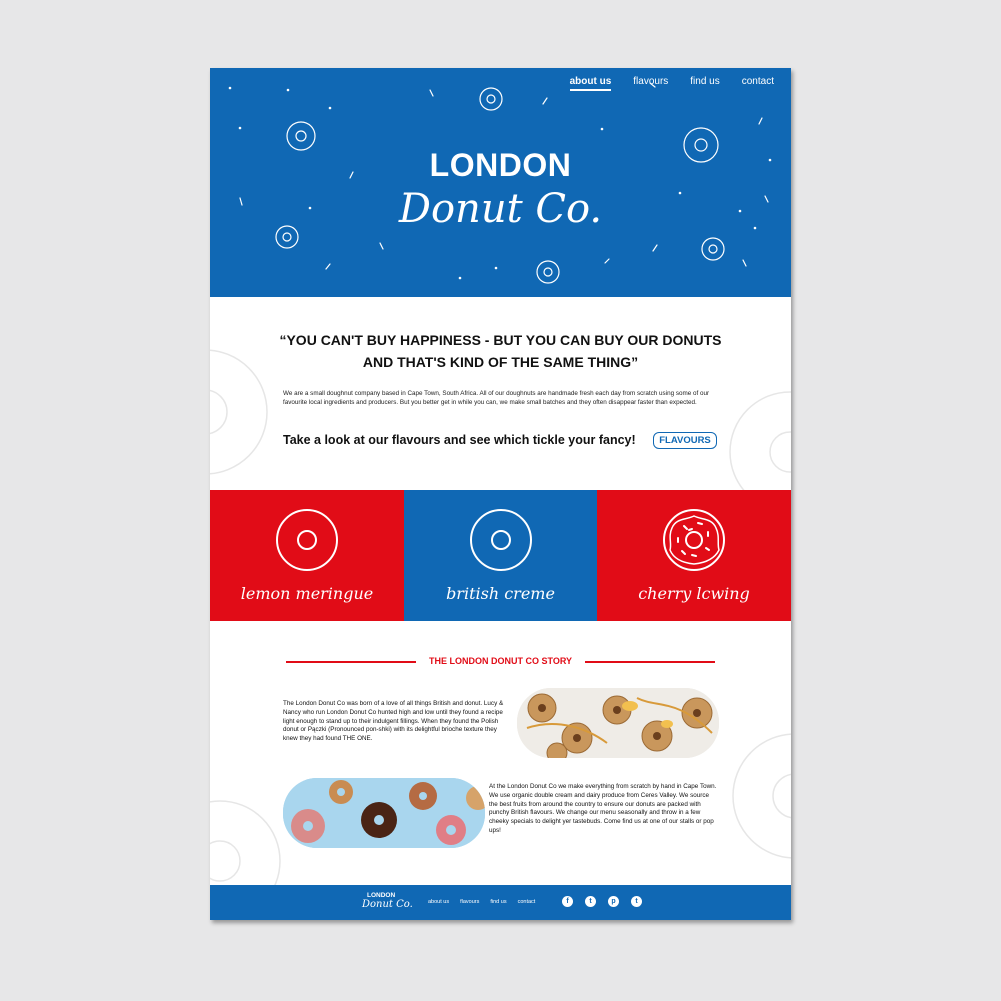  What do you see at coordinates (636, 901) in the screenshot?
I see `tumblr-icon: t` at bounding box center [636, 901].